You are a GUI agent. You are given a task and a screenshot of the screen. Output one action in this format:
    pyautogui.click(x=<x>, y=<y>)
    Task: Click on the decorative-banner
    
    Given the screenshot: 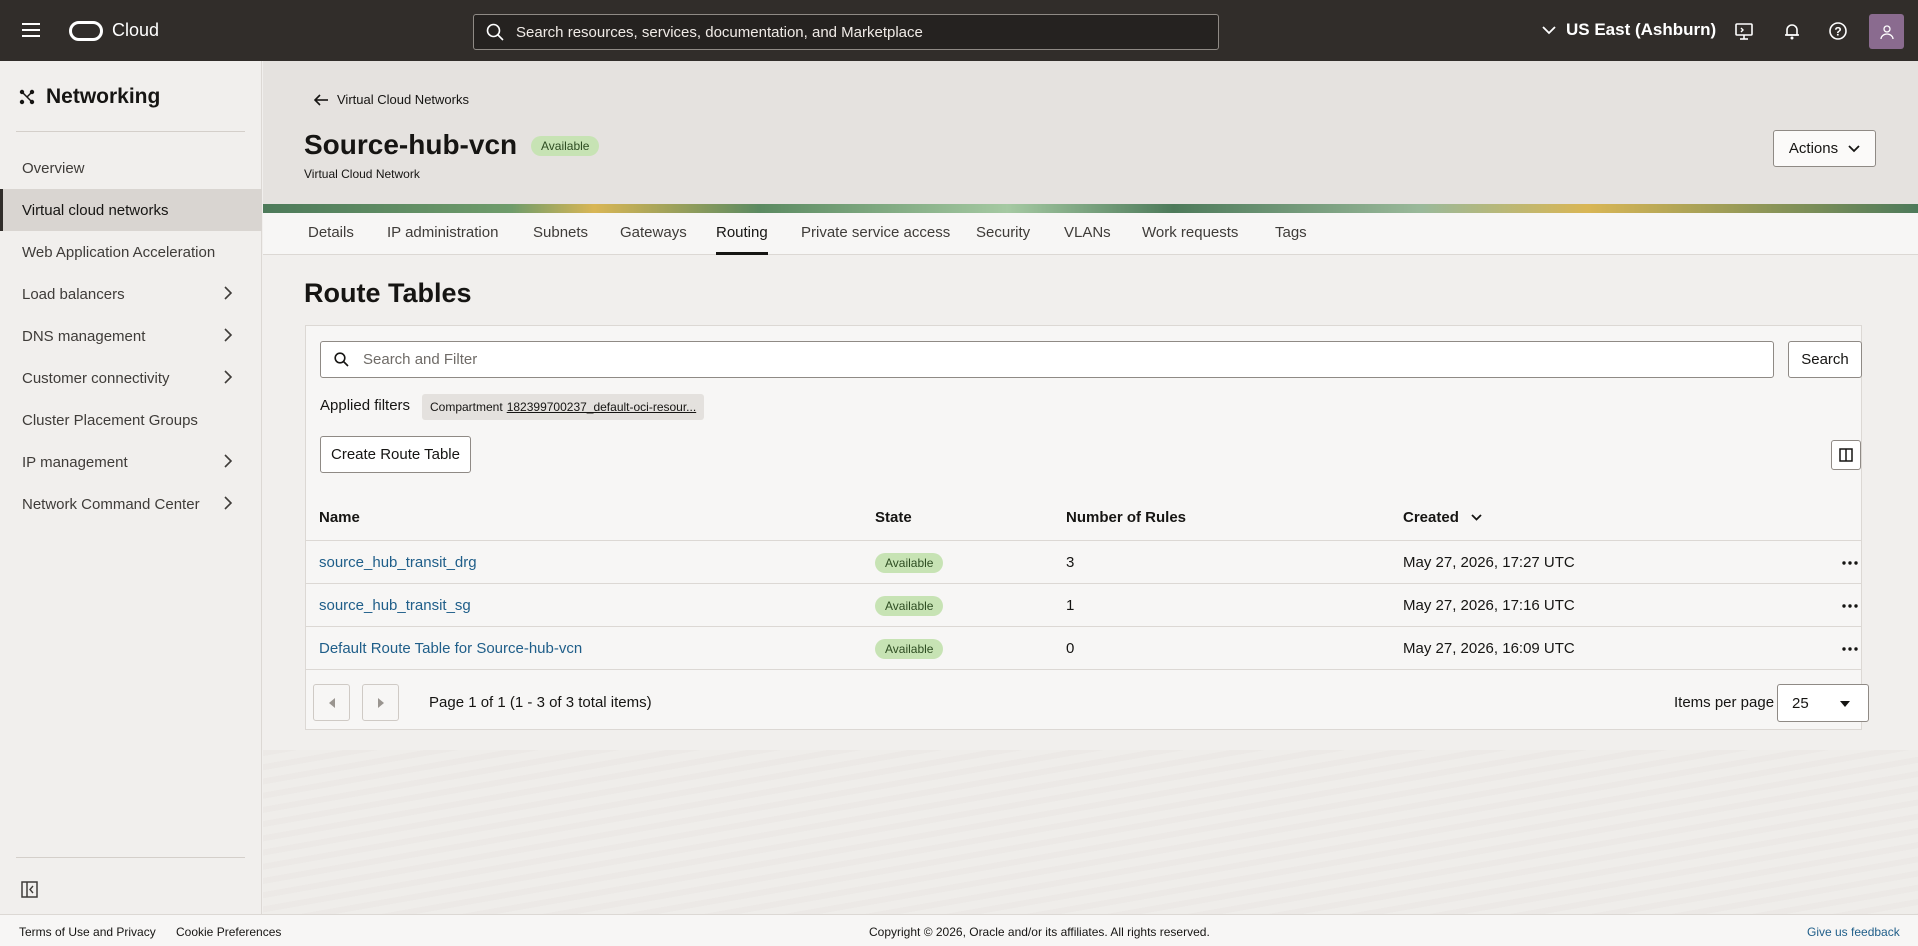 What is the action you would take?
    pyautogui.click(x=1090, y=208)
    